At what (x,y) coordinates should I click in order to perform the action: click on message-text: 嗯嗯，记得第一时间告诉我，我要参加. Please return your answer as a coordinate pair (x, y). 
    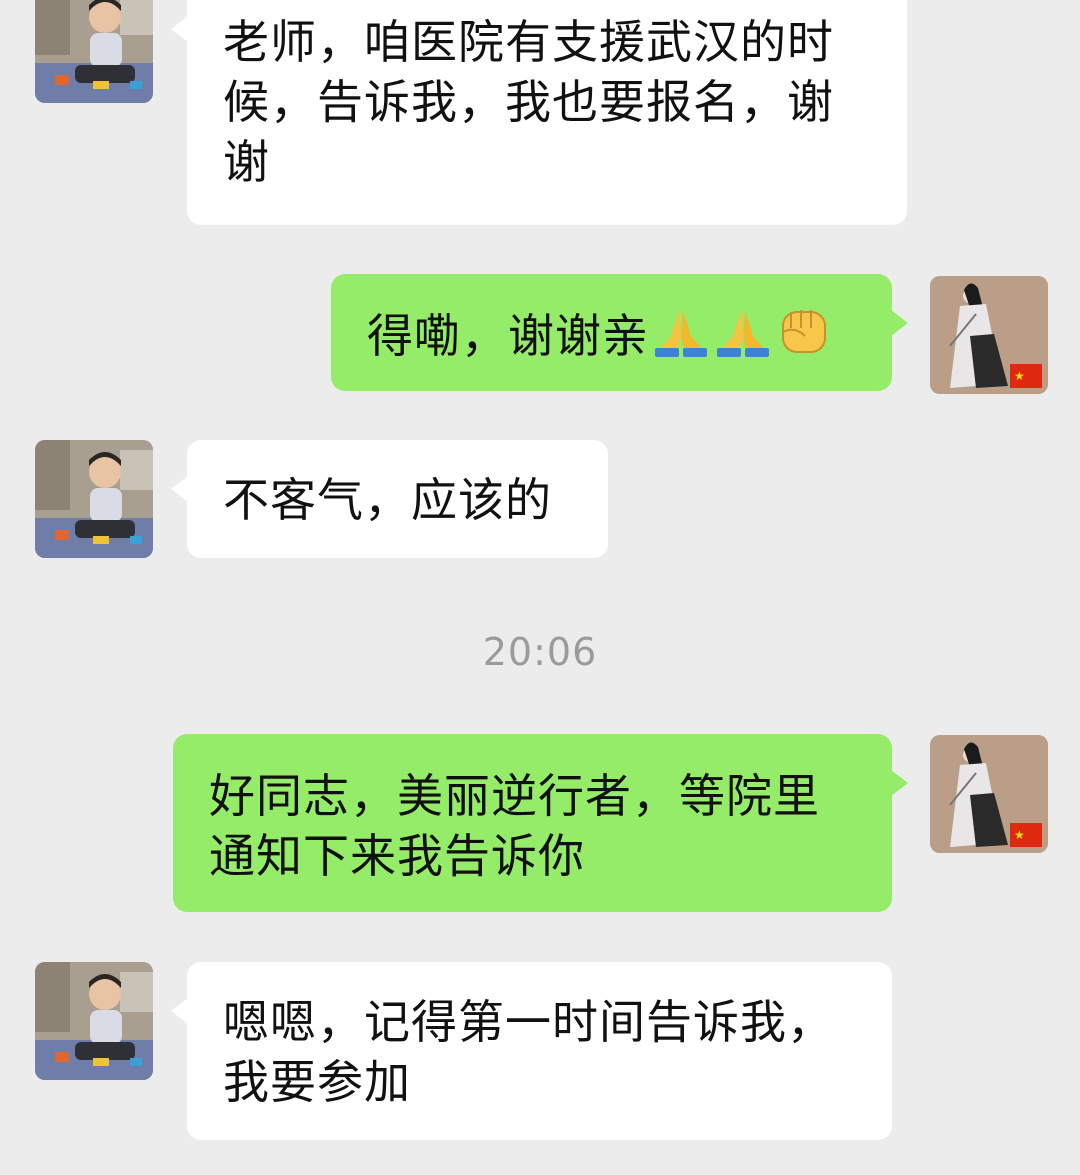
    Looking at the image, I should click on (528, 1052).